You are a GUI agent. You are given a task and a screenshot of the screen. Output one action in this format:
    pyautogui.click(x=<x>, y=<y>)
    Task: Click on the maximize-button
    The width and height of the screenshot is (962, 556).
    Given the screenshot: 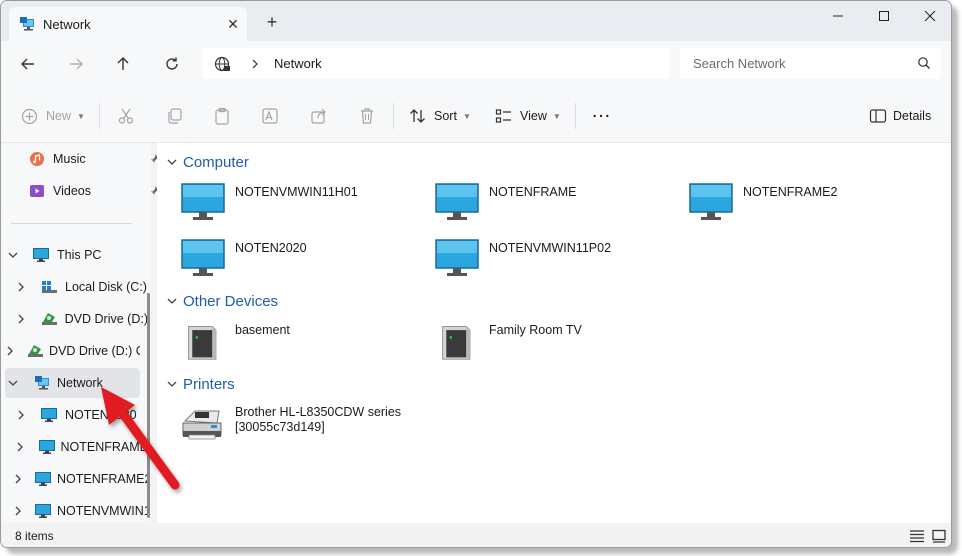 What is the action you would take?
    pyautogui.click(x=884, y=16)
    